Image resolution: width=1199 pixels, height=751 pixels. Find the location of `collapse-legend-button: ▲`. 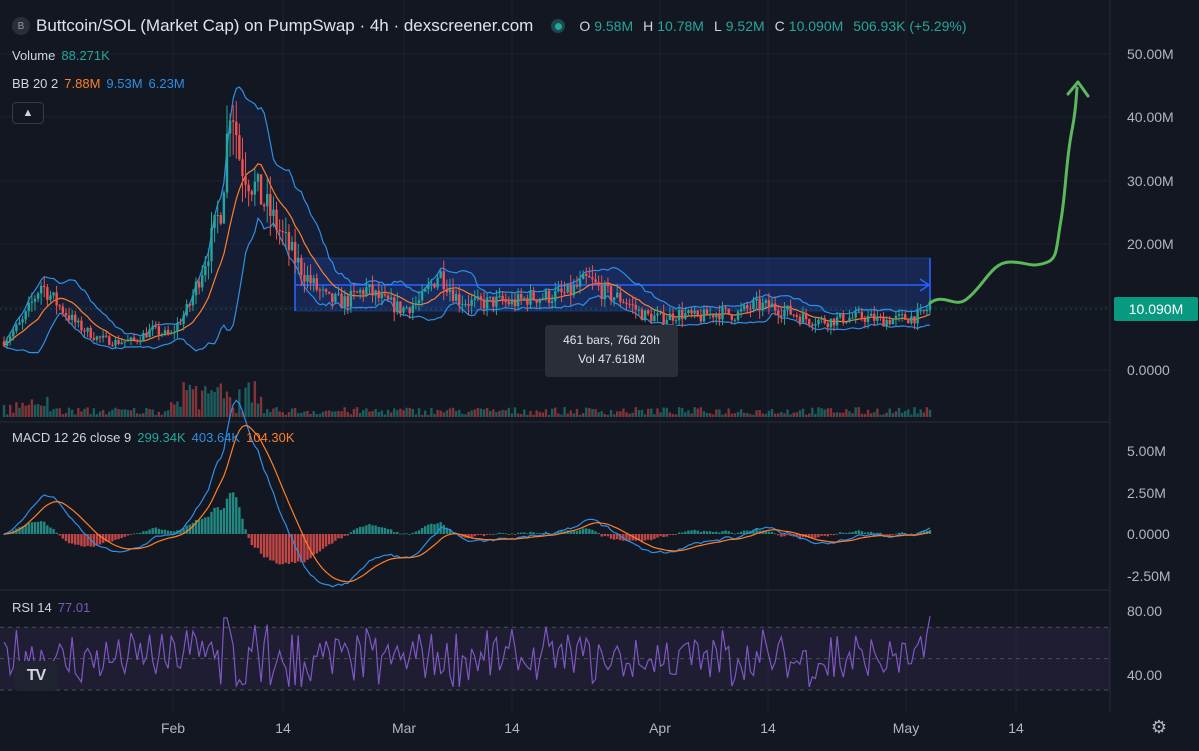

collapse-legend-button: ▲ is located at coordinates (28, 113).